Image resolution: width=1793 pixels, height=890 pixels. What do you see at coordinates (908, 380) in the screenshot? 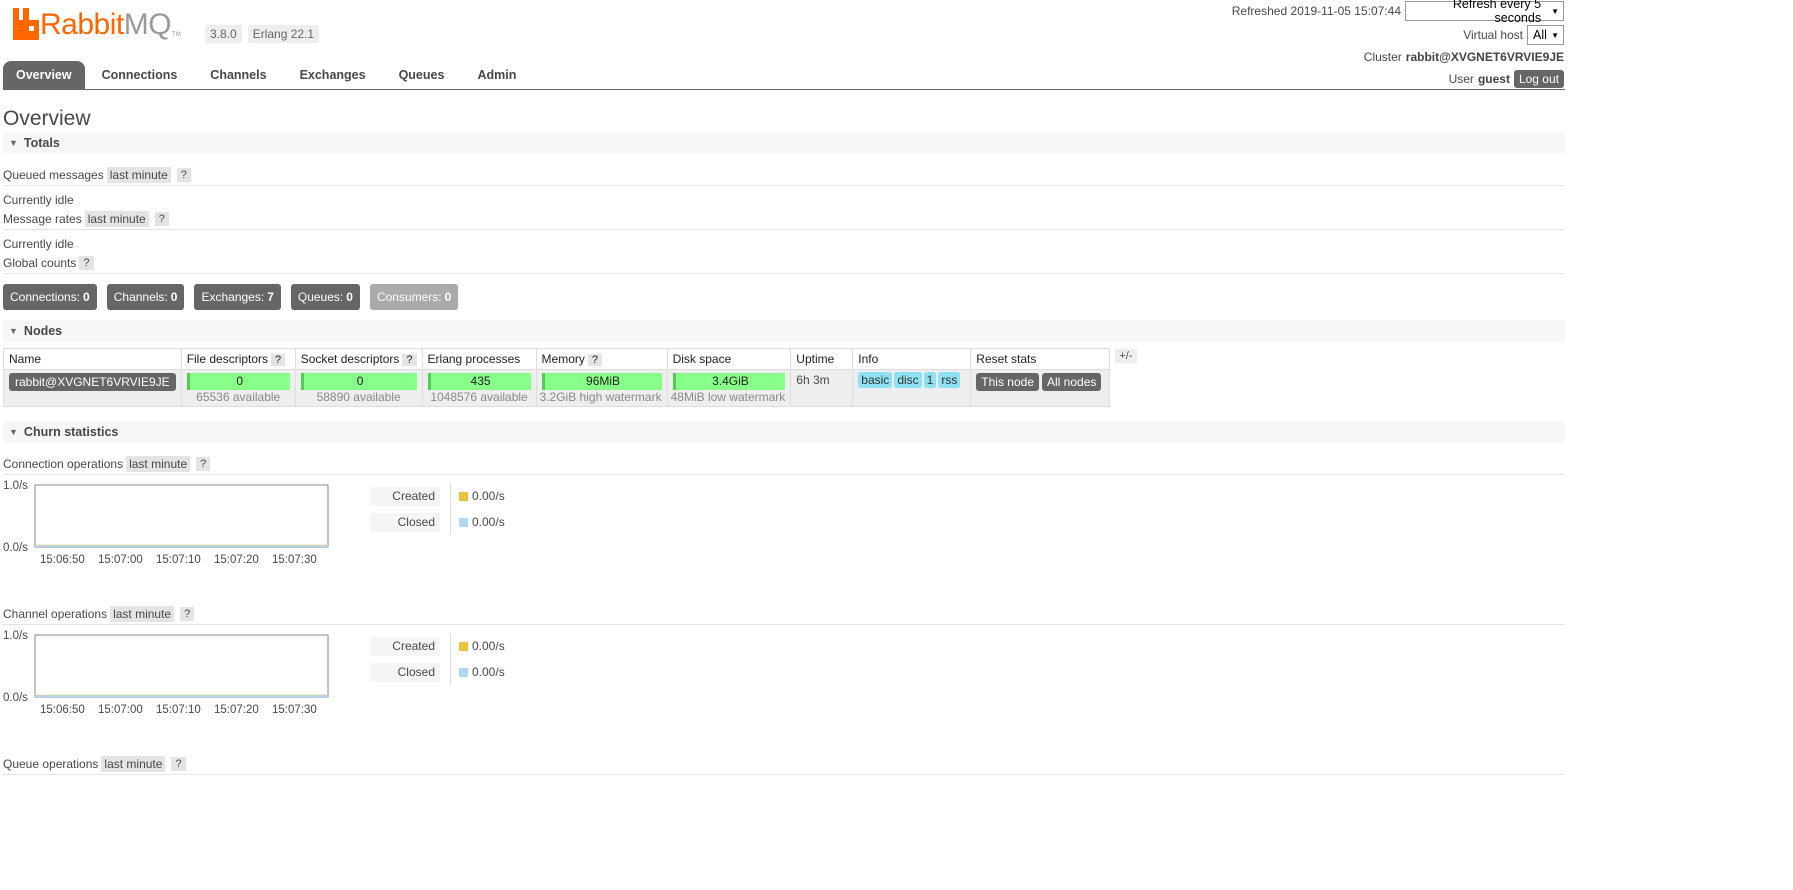
I see `info-tag: disc` at bounding box center [908, 380].